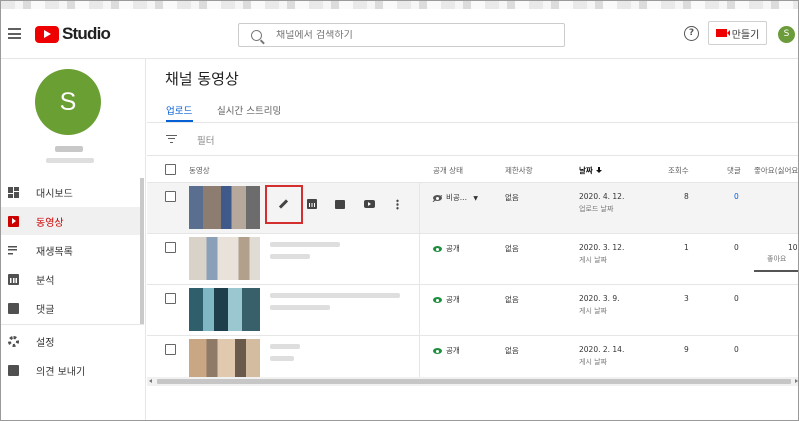  What do you see at coordinates (54, 194) in the screenshot?
I see `sidebar-item-label: 대시보드` at bounding box center [54, 194].